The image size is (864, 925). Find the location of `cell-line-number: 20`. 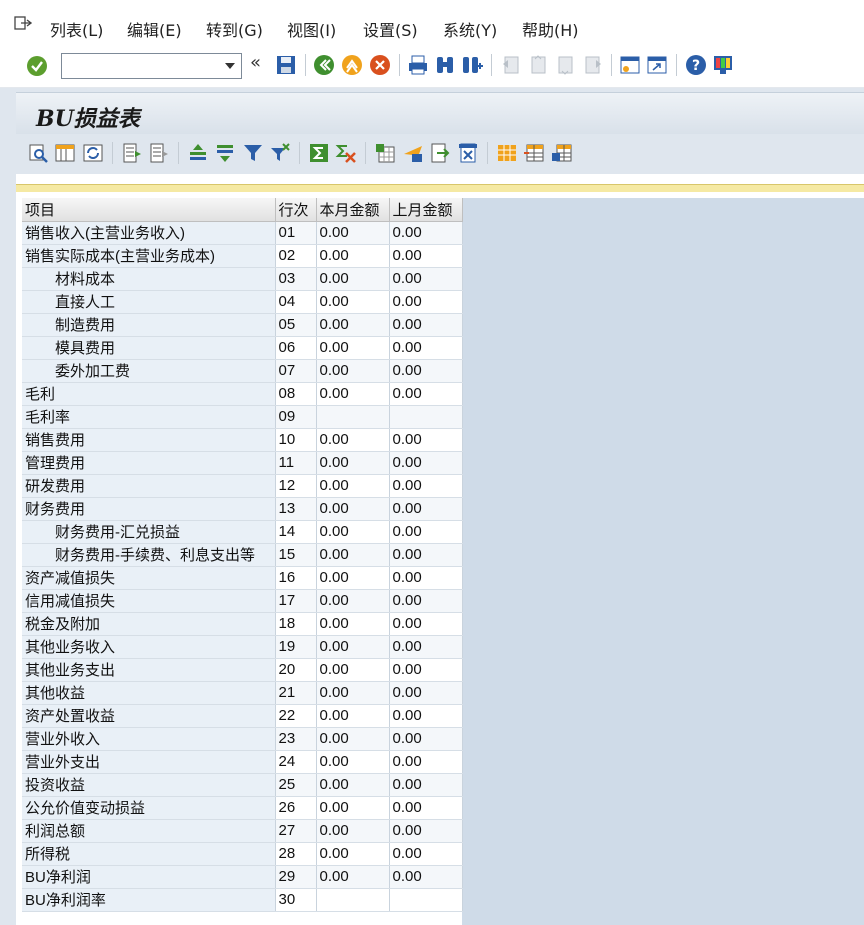

cell-line-number: 20 is located at coordinates (296, 670).